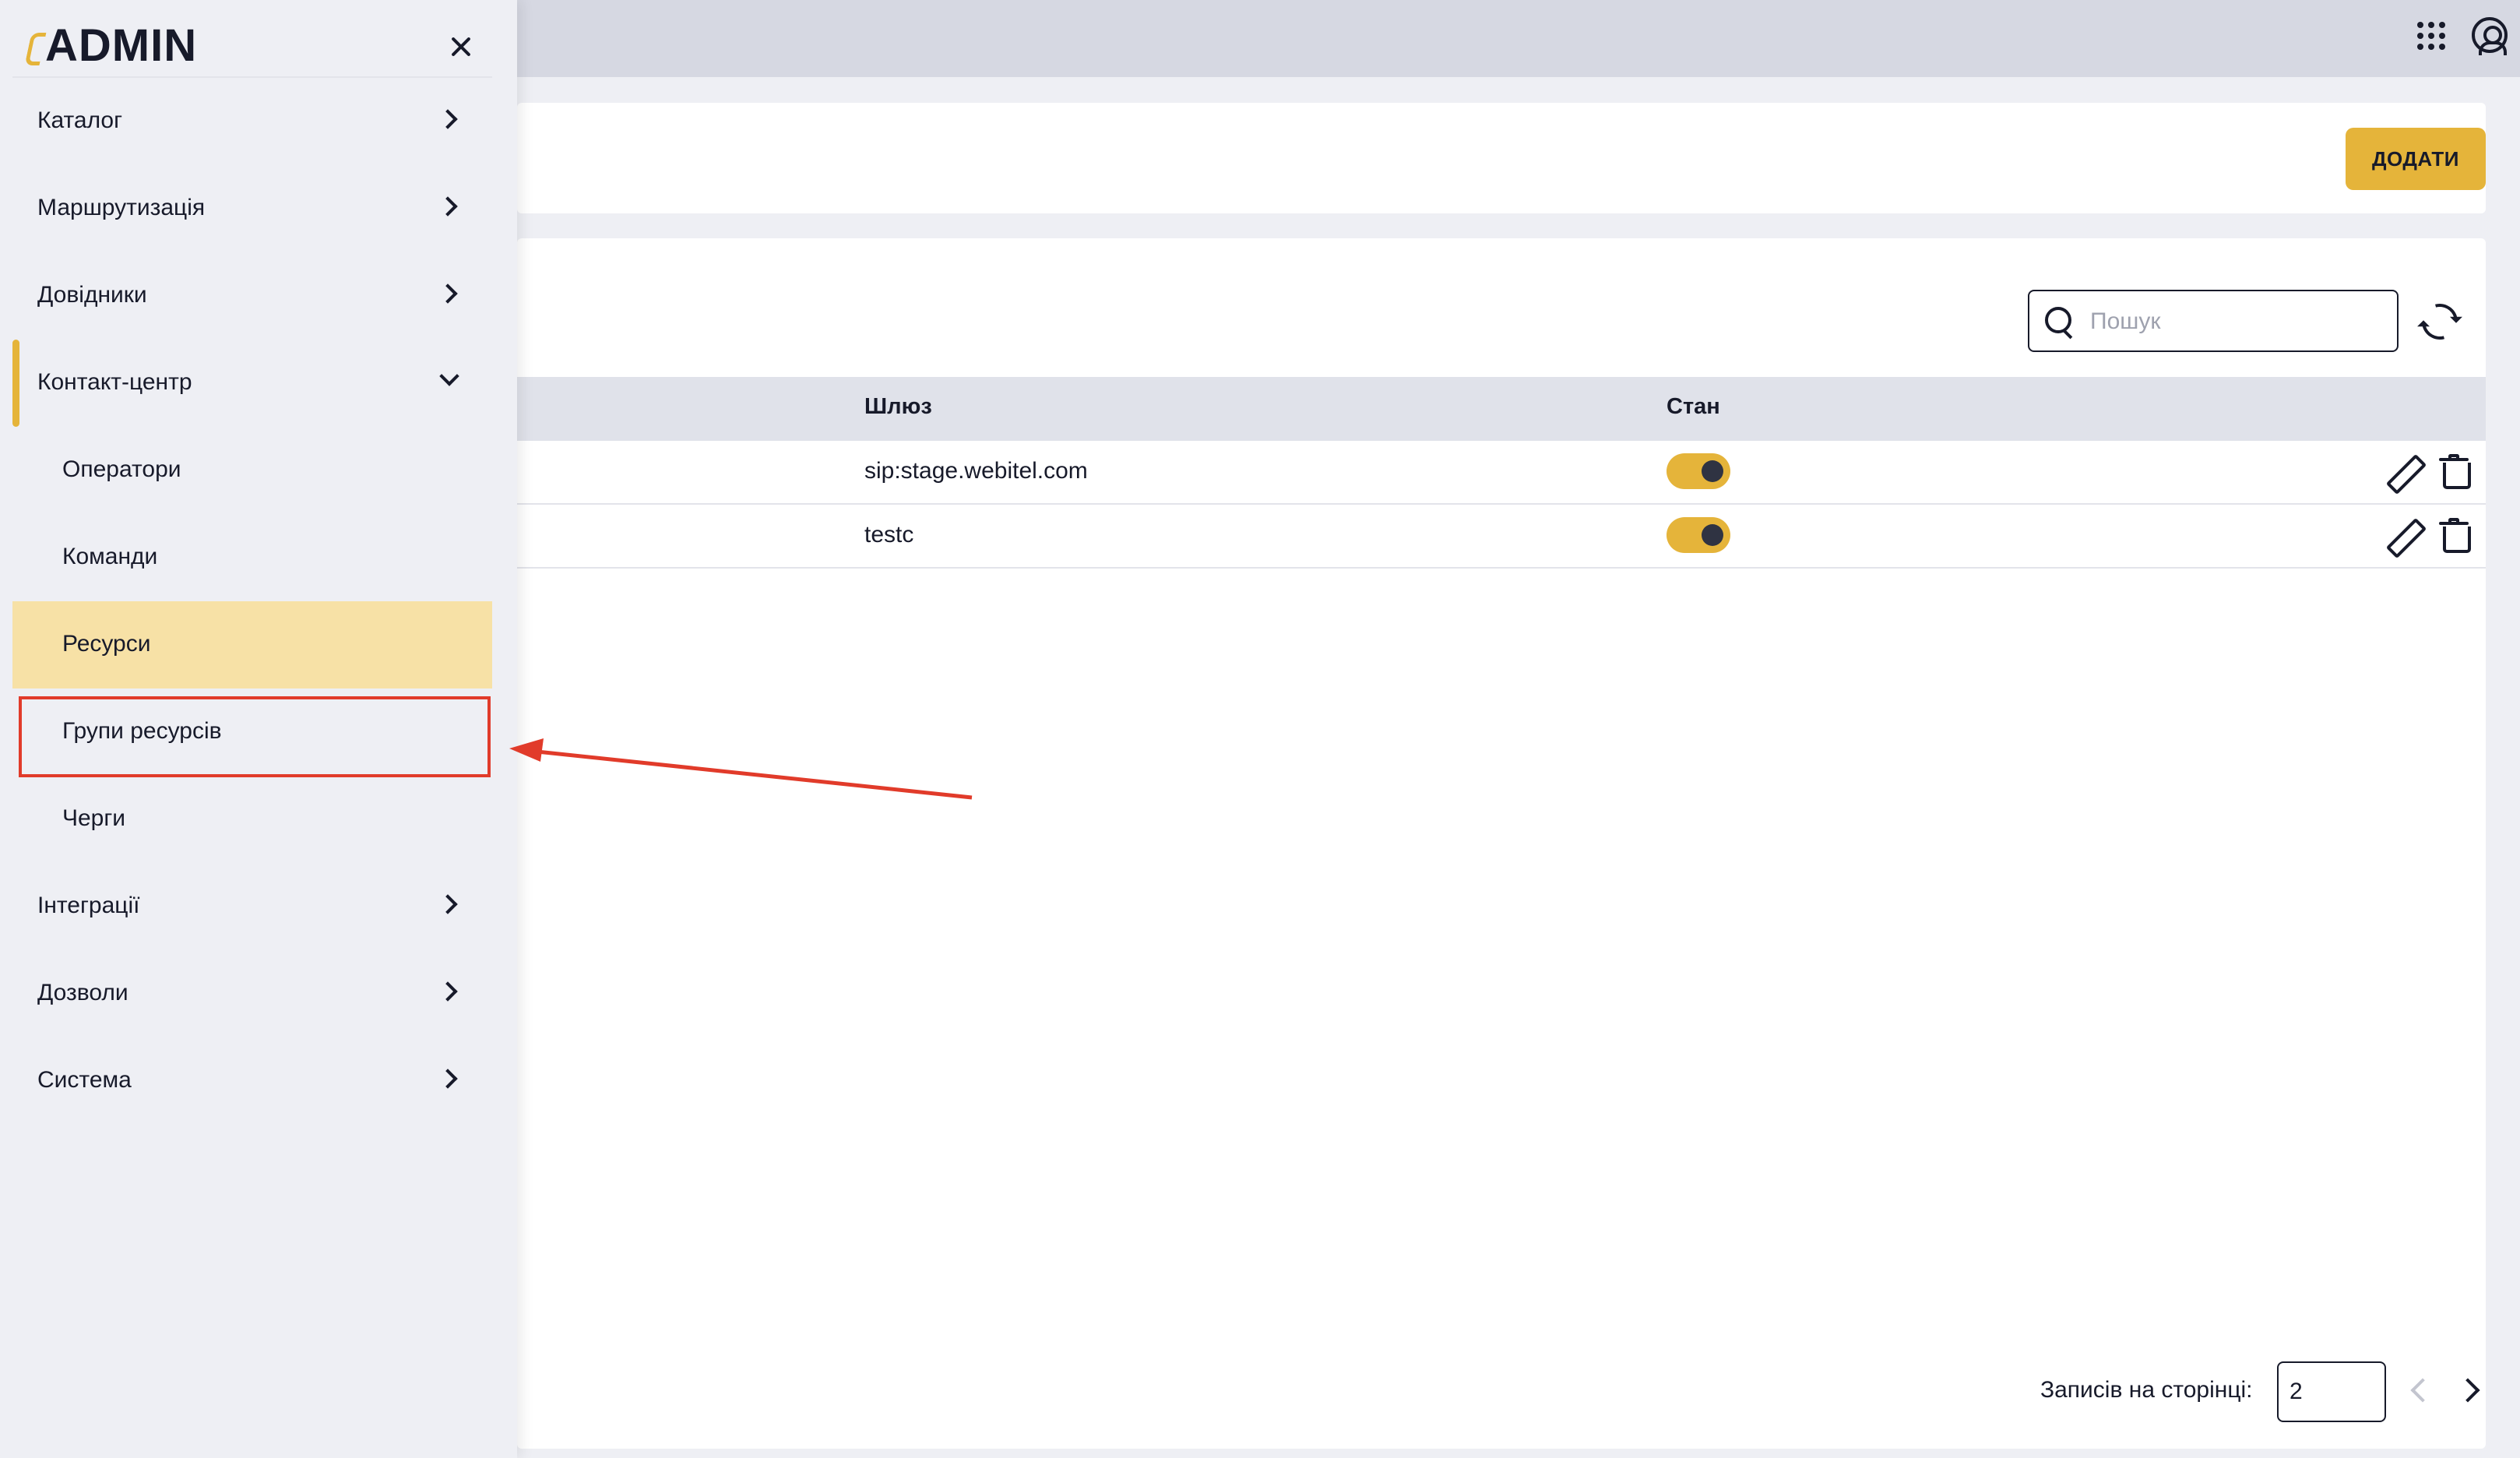  Describe the element at coordinates (80, 120) in the screenshot. I see `sidebar-item-label: Каталог` at that location.